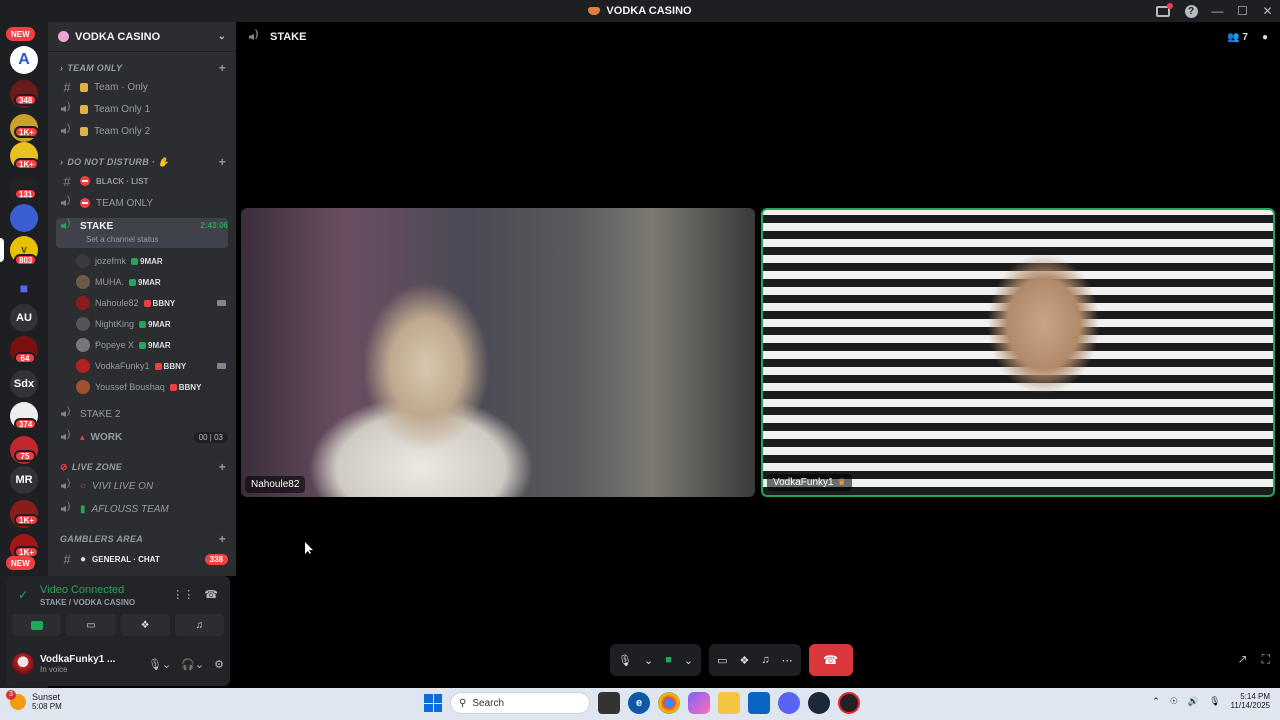 Image resolution: width=1280 pixels, height=720 pixels. Describe the element at coordinates (1237, 37) in the screenshot. I see `participants-button: 👥 7` at that location.